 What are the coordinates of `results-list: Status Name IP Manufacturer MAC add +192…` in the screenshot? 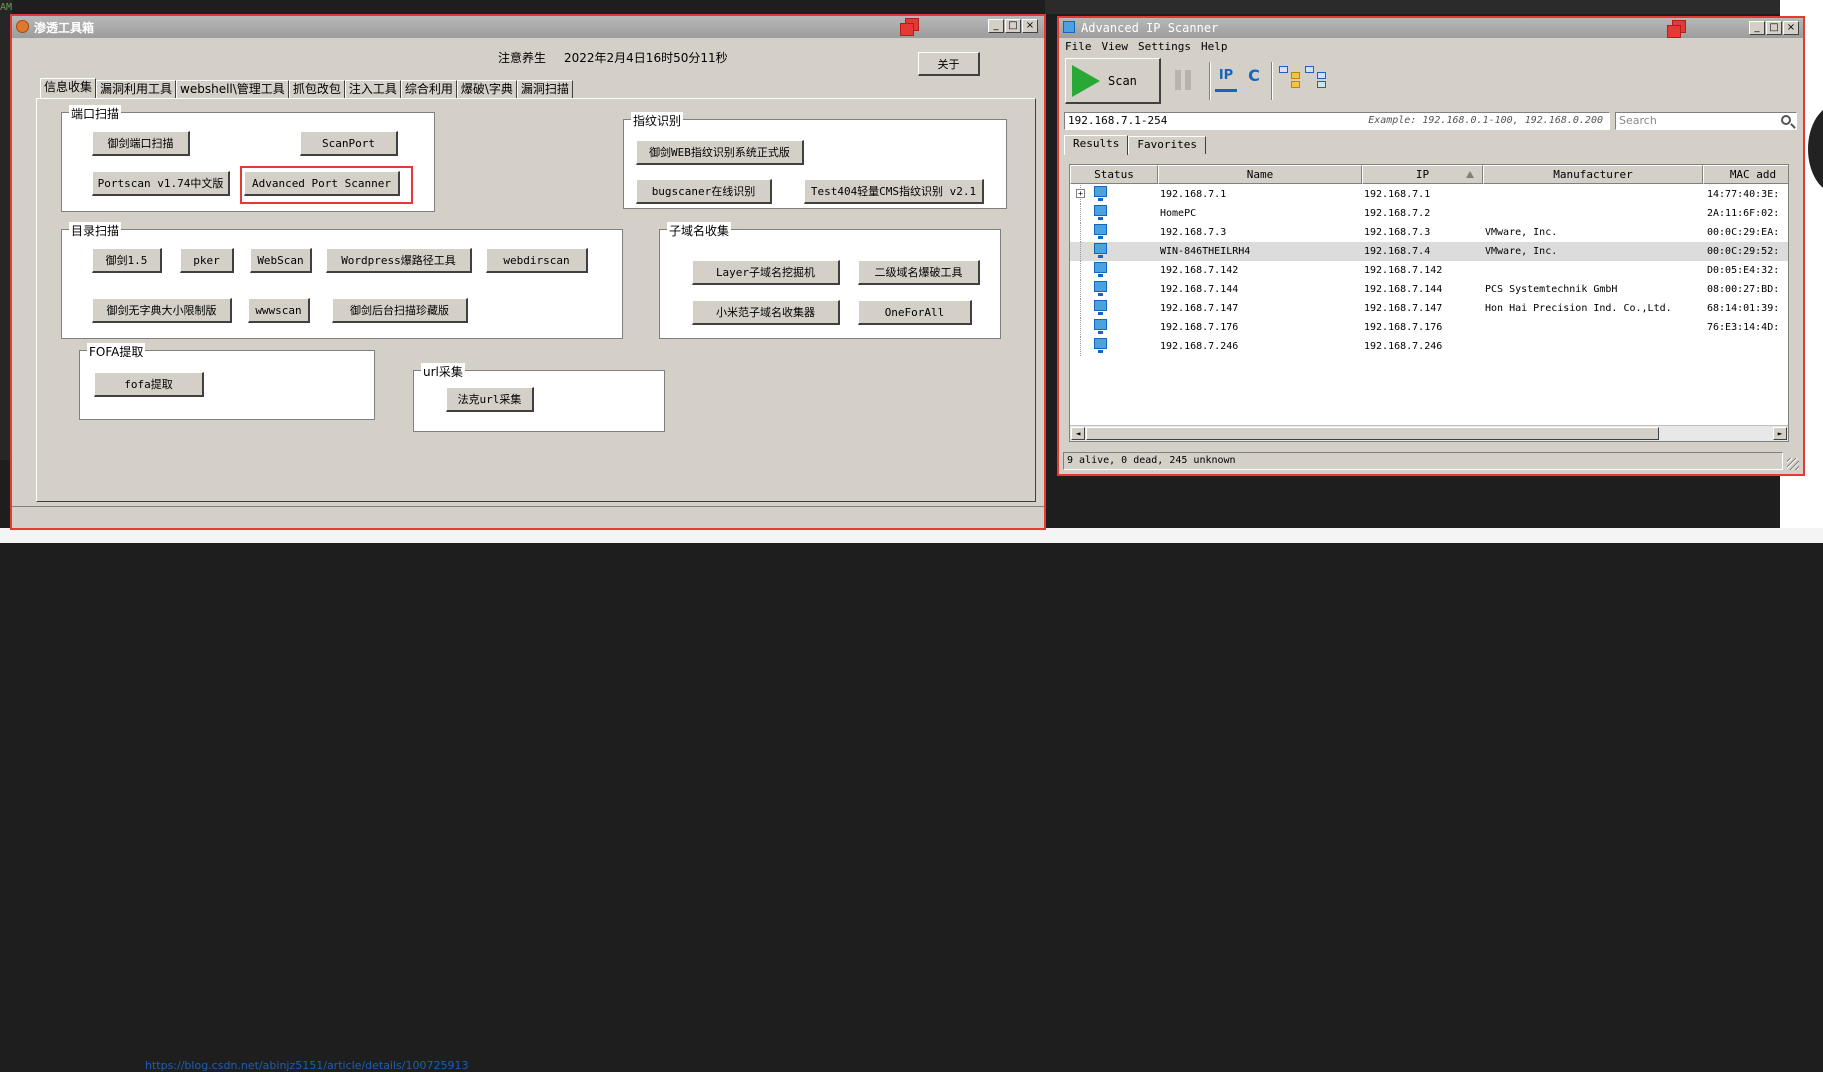 It's located at (1429, 303).